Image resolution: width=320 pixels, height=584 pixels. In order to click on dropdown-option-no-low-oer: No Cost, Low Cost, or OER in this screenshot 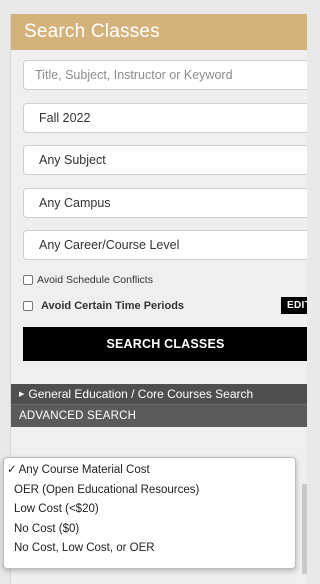, I will do `click(149, 549)`.